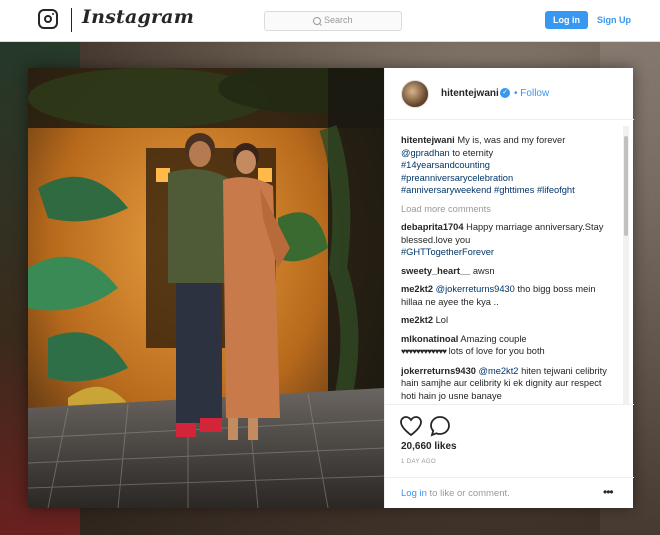  Describe the element at coordinates (442, 320) in the screenshot. I see `comment-text: Lol` at that location.